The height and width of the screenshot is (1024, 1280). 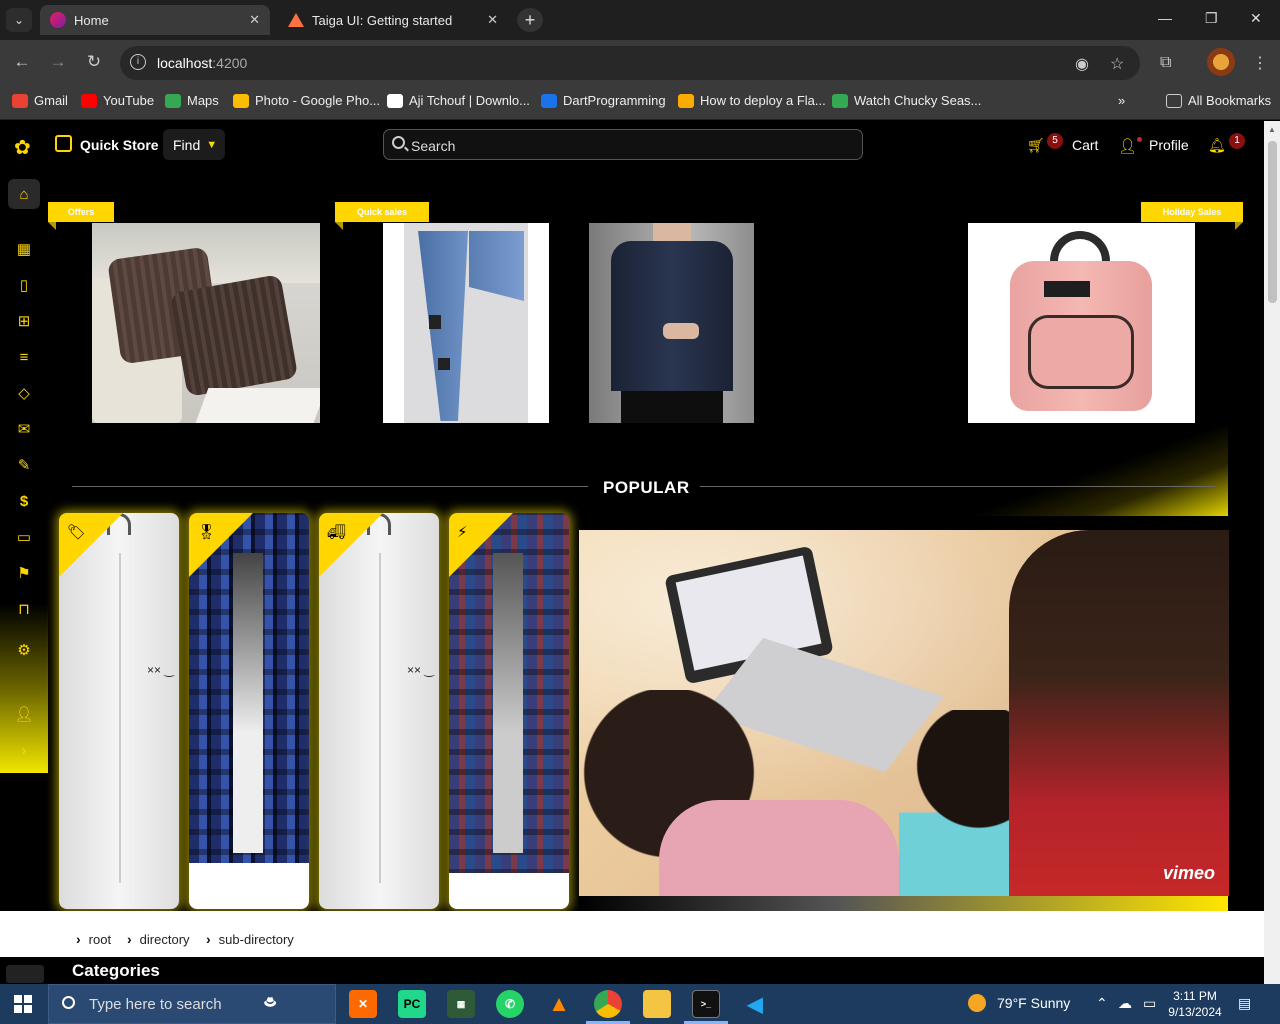 What do you see at coordinates (24, 285) in the screenshot?
I see `clipboard-icon: ▯` at bounding box center [24, 285].